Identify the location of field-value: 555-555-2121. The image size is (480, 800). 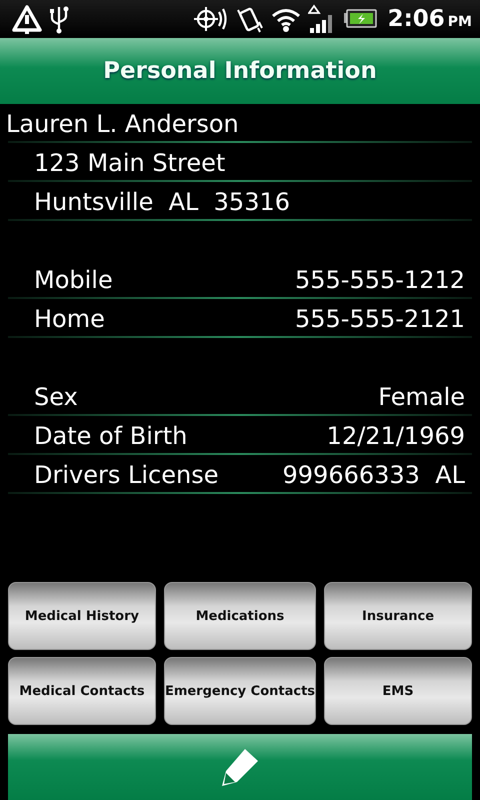
(379, 318).